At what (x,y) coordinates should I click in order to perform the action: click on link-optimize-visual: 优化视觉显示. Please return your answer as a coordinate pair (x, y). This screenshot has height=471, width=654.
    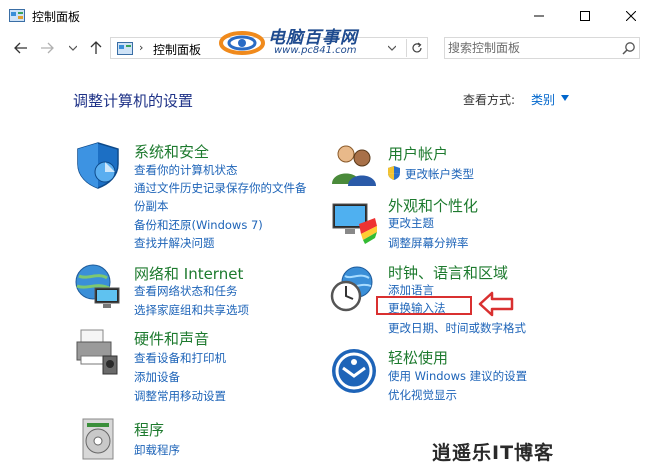
    Looking at the image, I should click on (422, 395).